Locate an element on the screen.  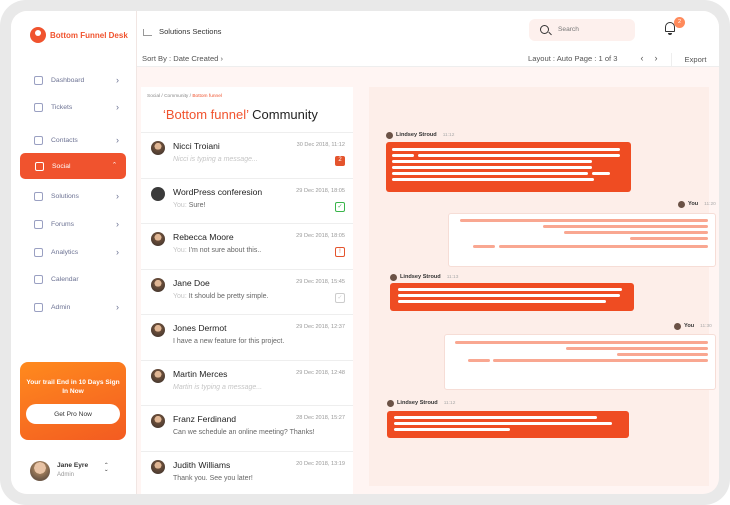
preview-text: I'm not sure about this.. is located at coordinates (224, 250).